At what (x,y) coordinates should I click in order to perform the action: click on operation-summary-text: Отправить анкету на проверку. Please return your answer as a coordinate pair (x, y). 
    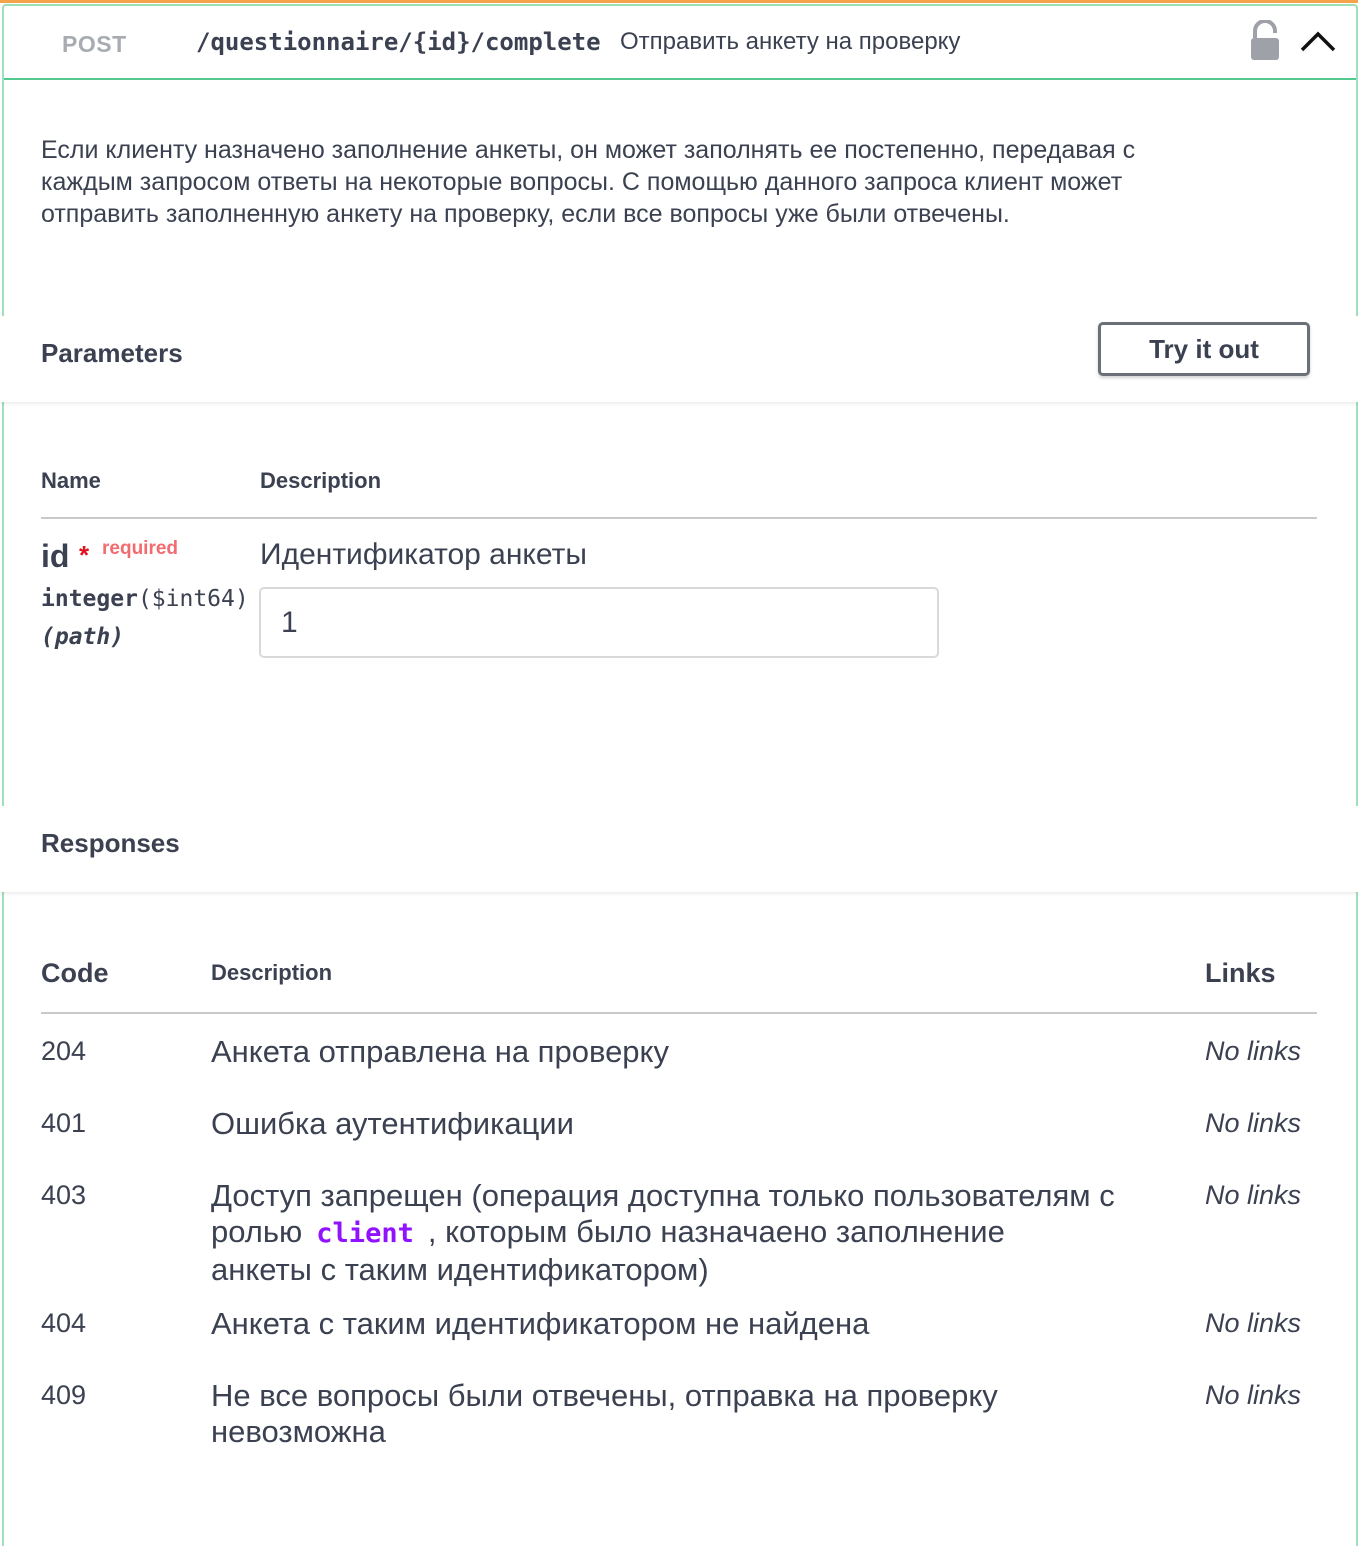
    Looking at the image, I should click on (790, 41).